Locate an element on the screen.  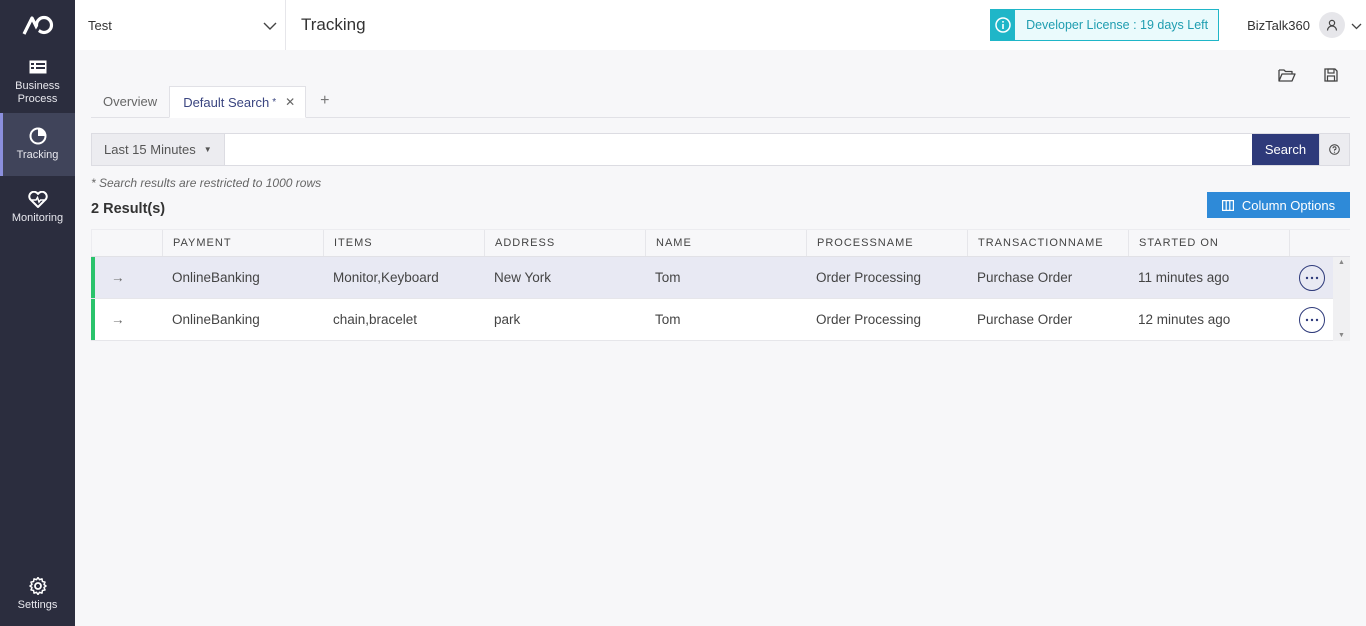
table-header-spacer is located at coordinates (126, 243).